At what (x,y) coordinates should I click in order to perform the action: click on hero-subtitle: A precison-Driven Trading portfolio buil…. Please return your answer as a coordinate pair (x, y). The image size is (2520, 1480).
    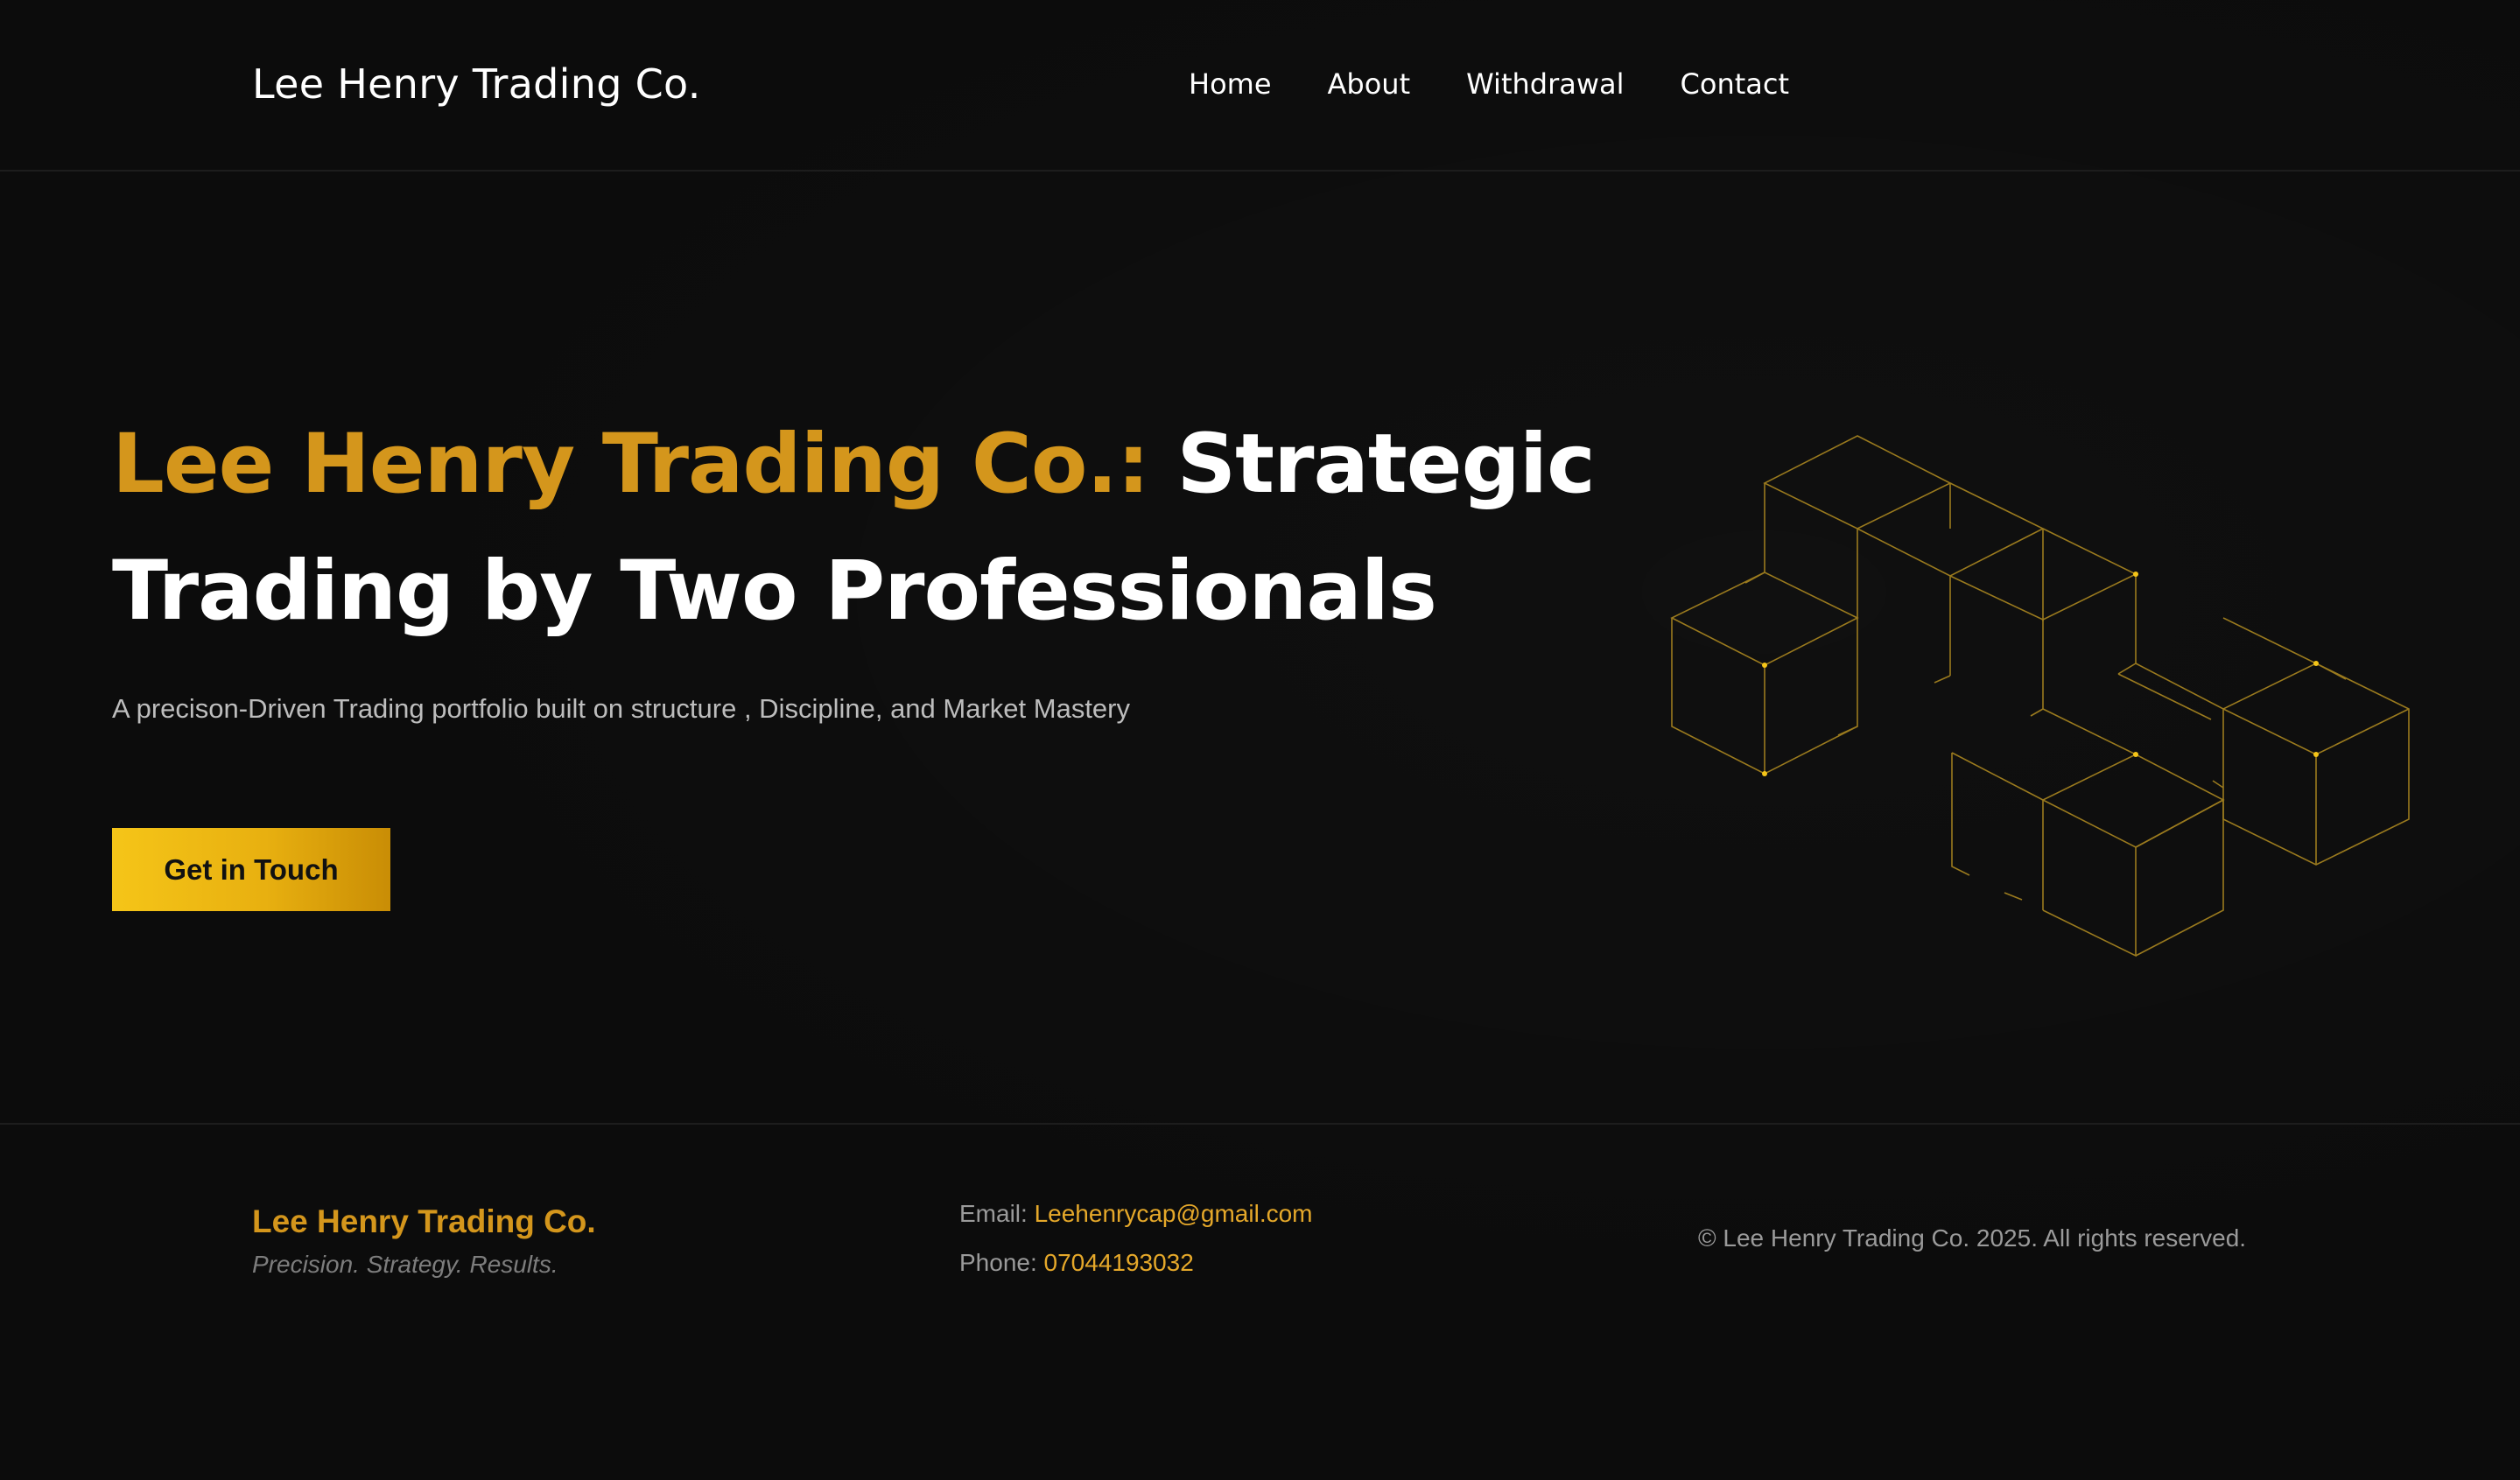
    Looking at the image, I should click on (621, 708).